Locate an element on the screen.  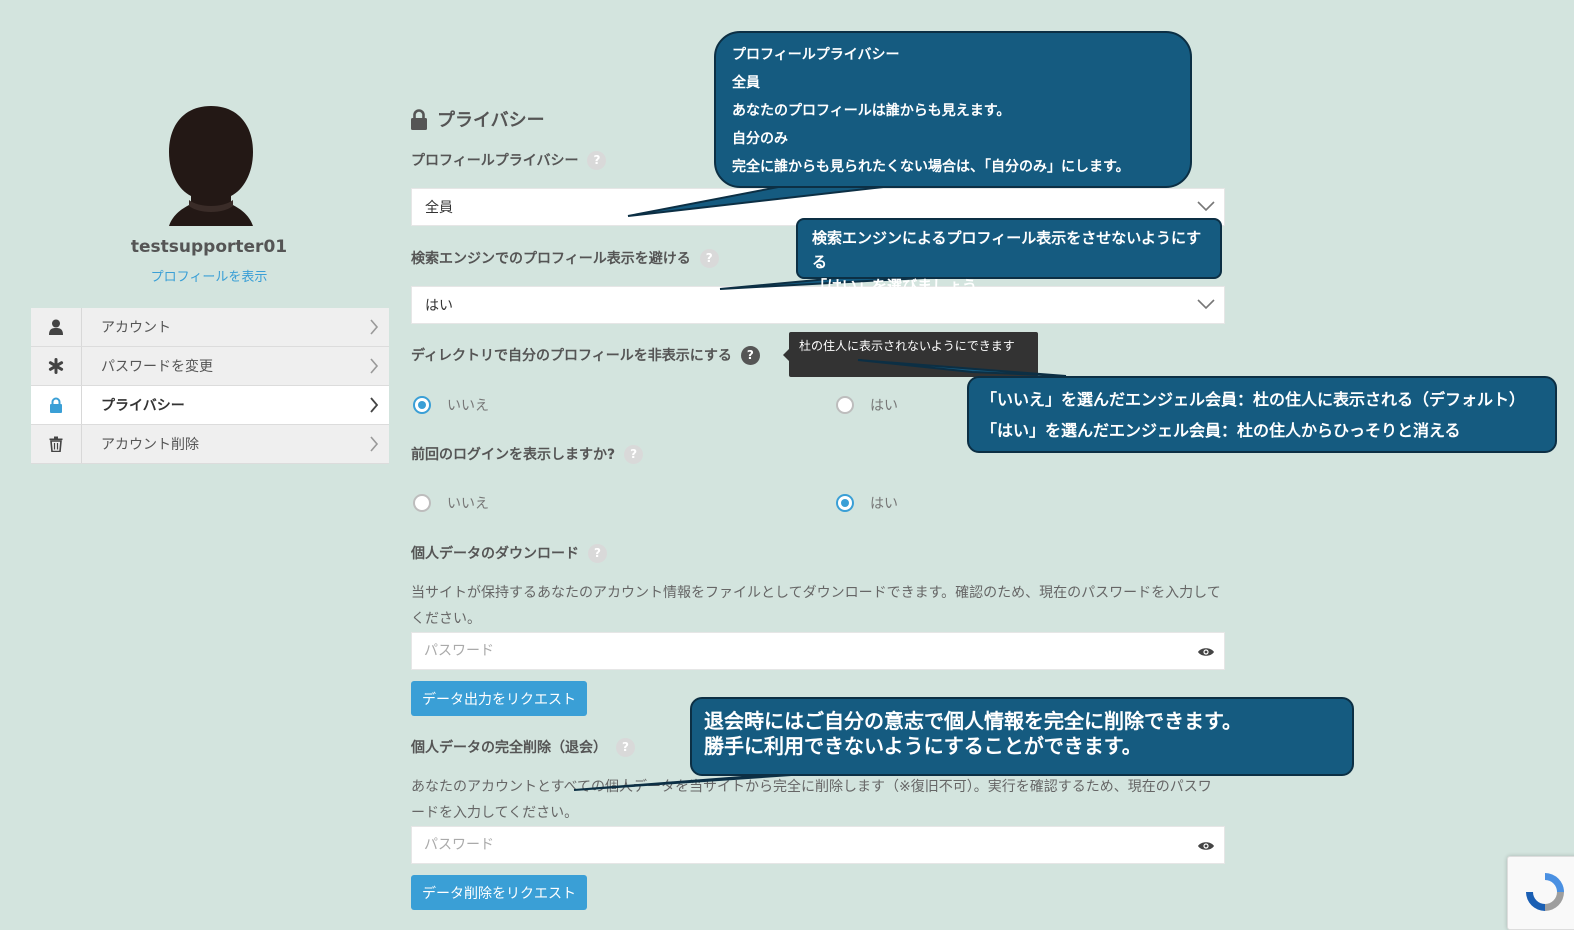
callout-line: プロフィールプライバシー is located at coordinates (816, 55).